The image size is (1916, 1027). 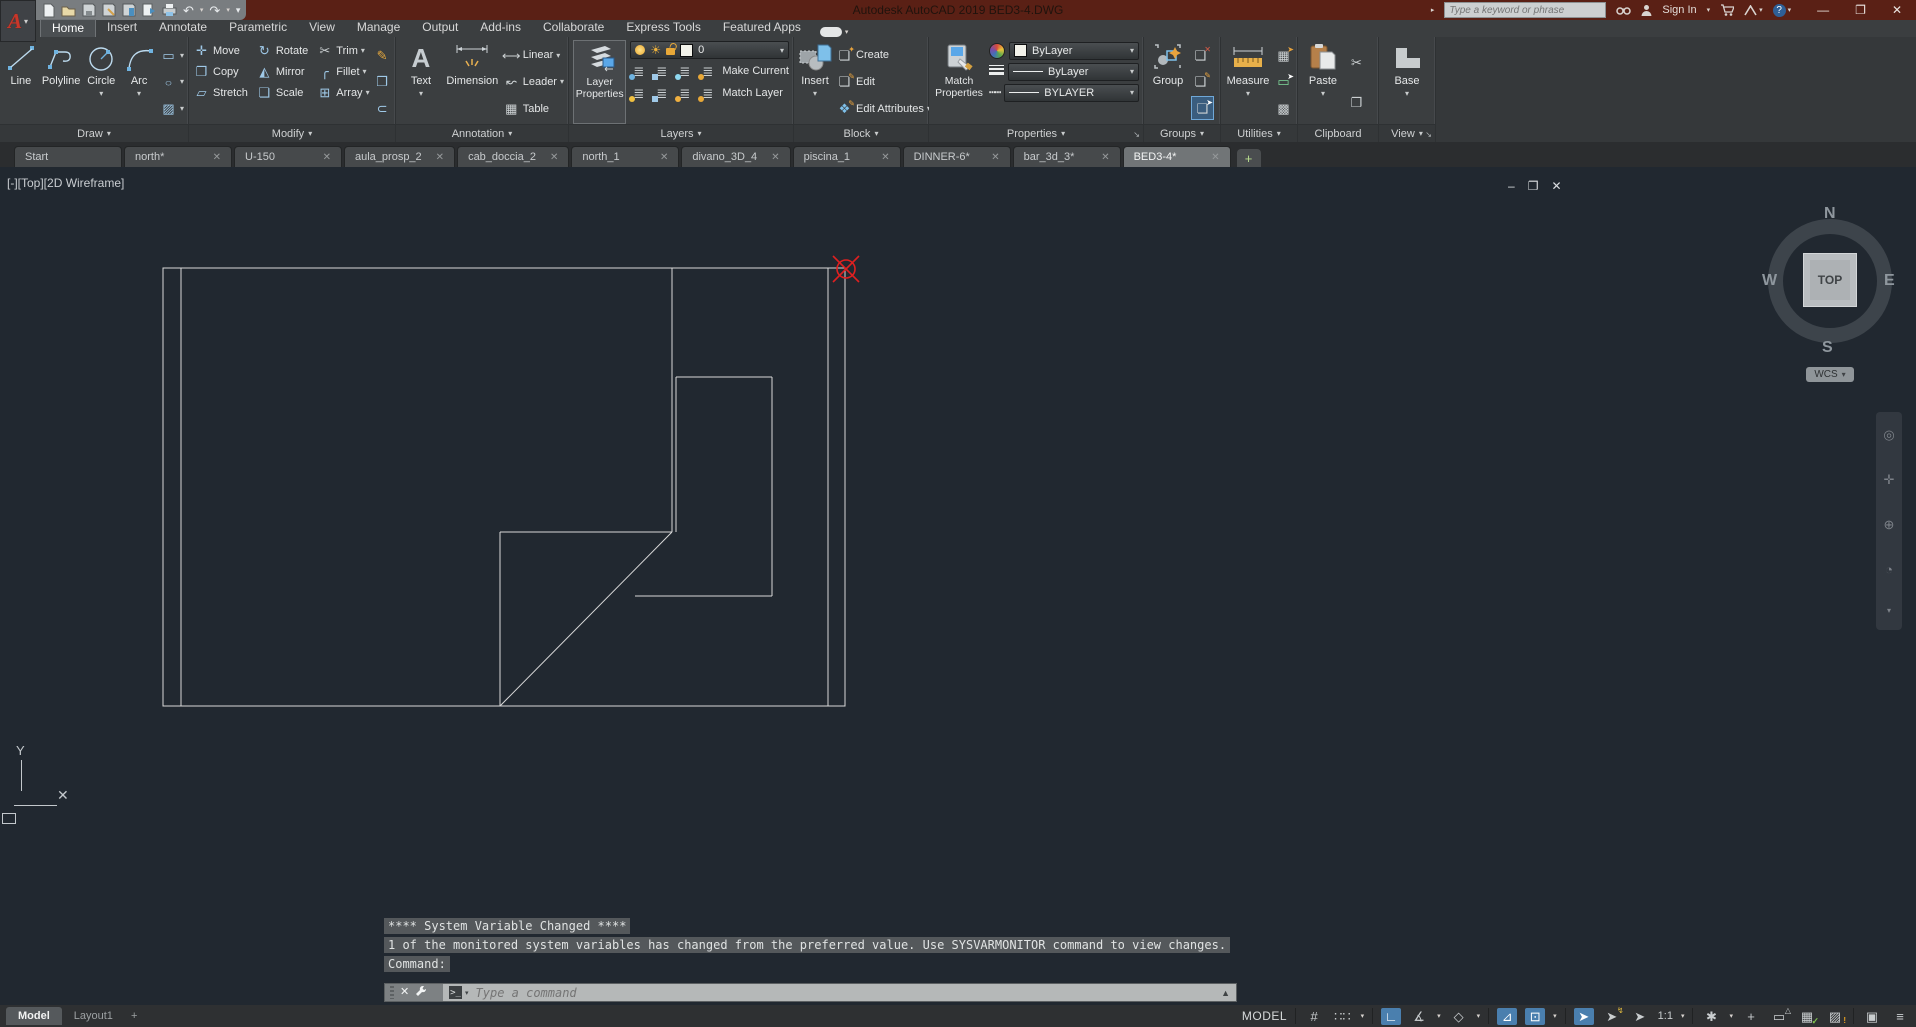 I want to click on command-close-icon: ✕, so click(x=404, y=992).